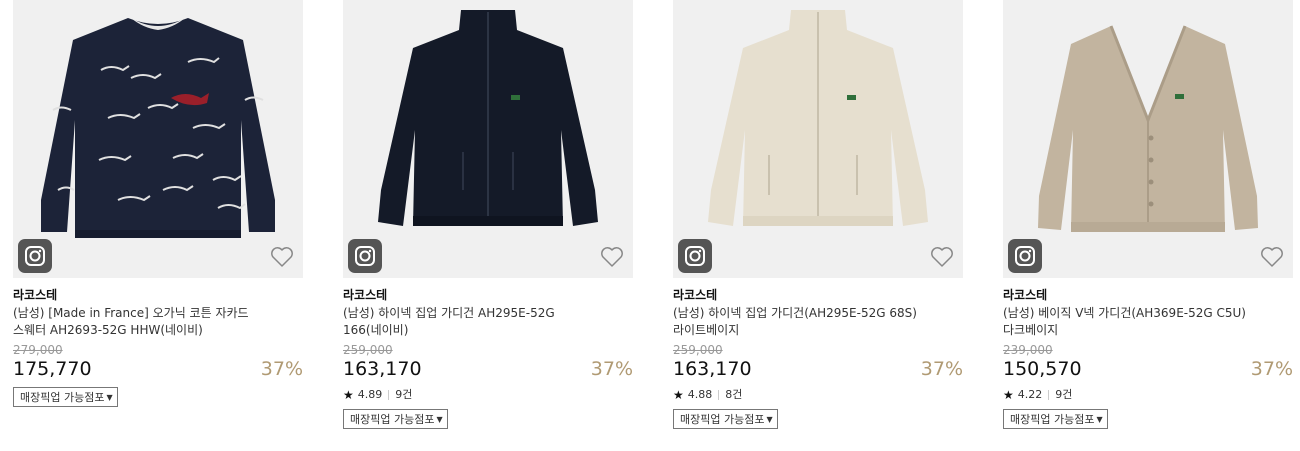 The height and width of the screenshot is (451, 1300). I want to click on sale-price: 175,770, so click(52, 369).